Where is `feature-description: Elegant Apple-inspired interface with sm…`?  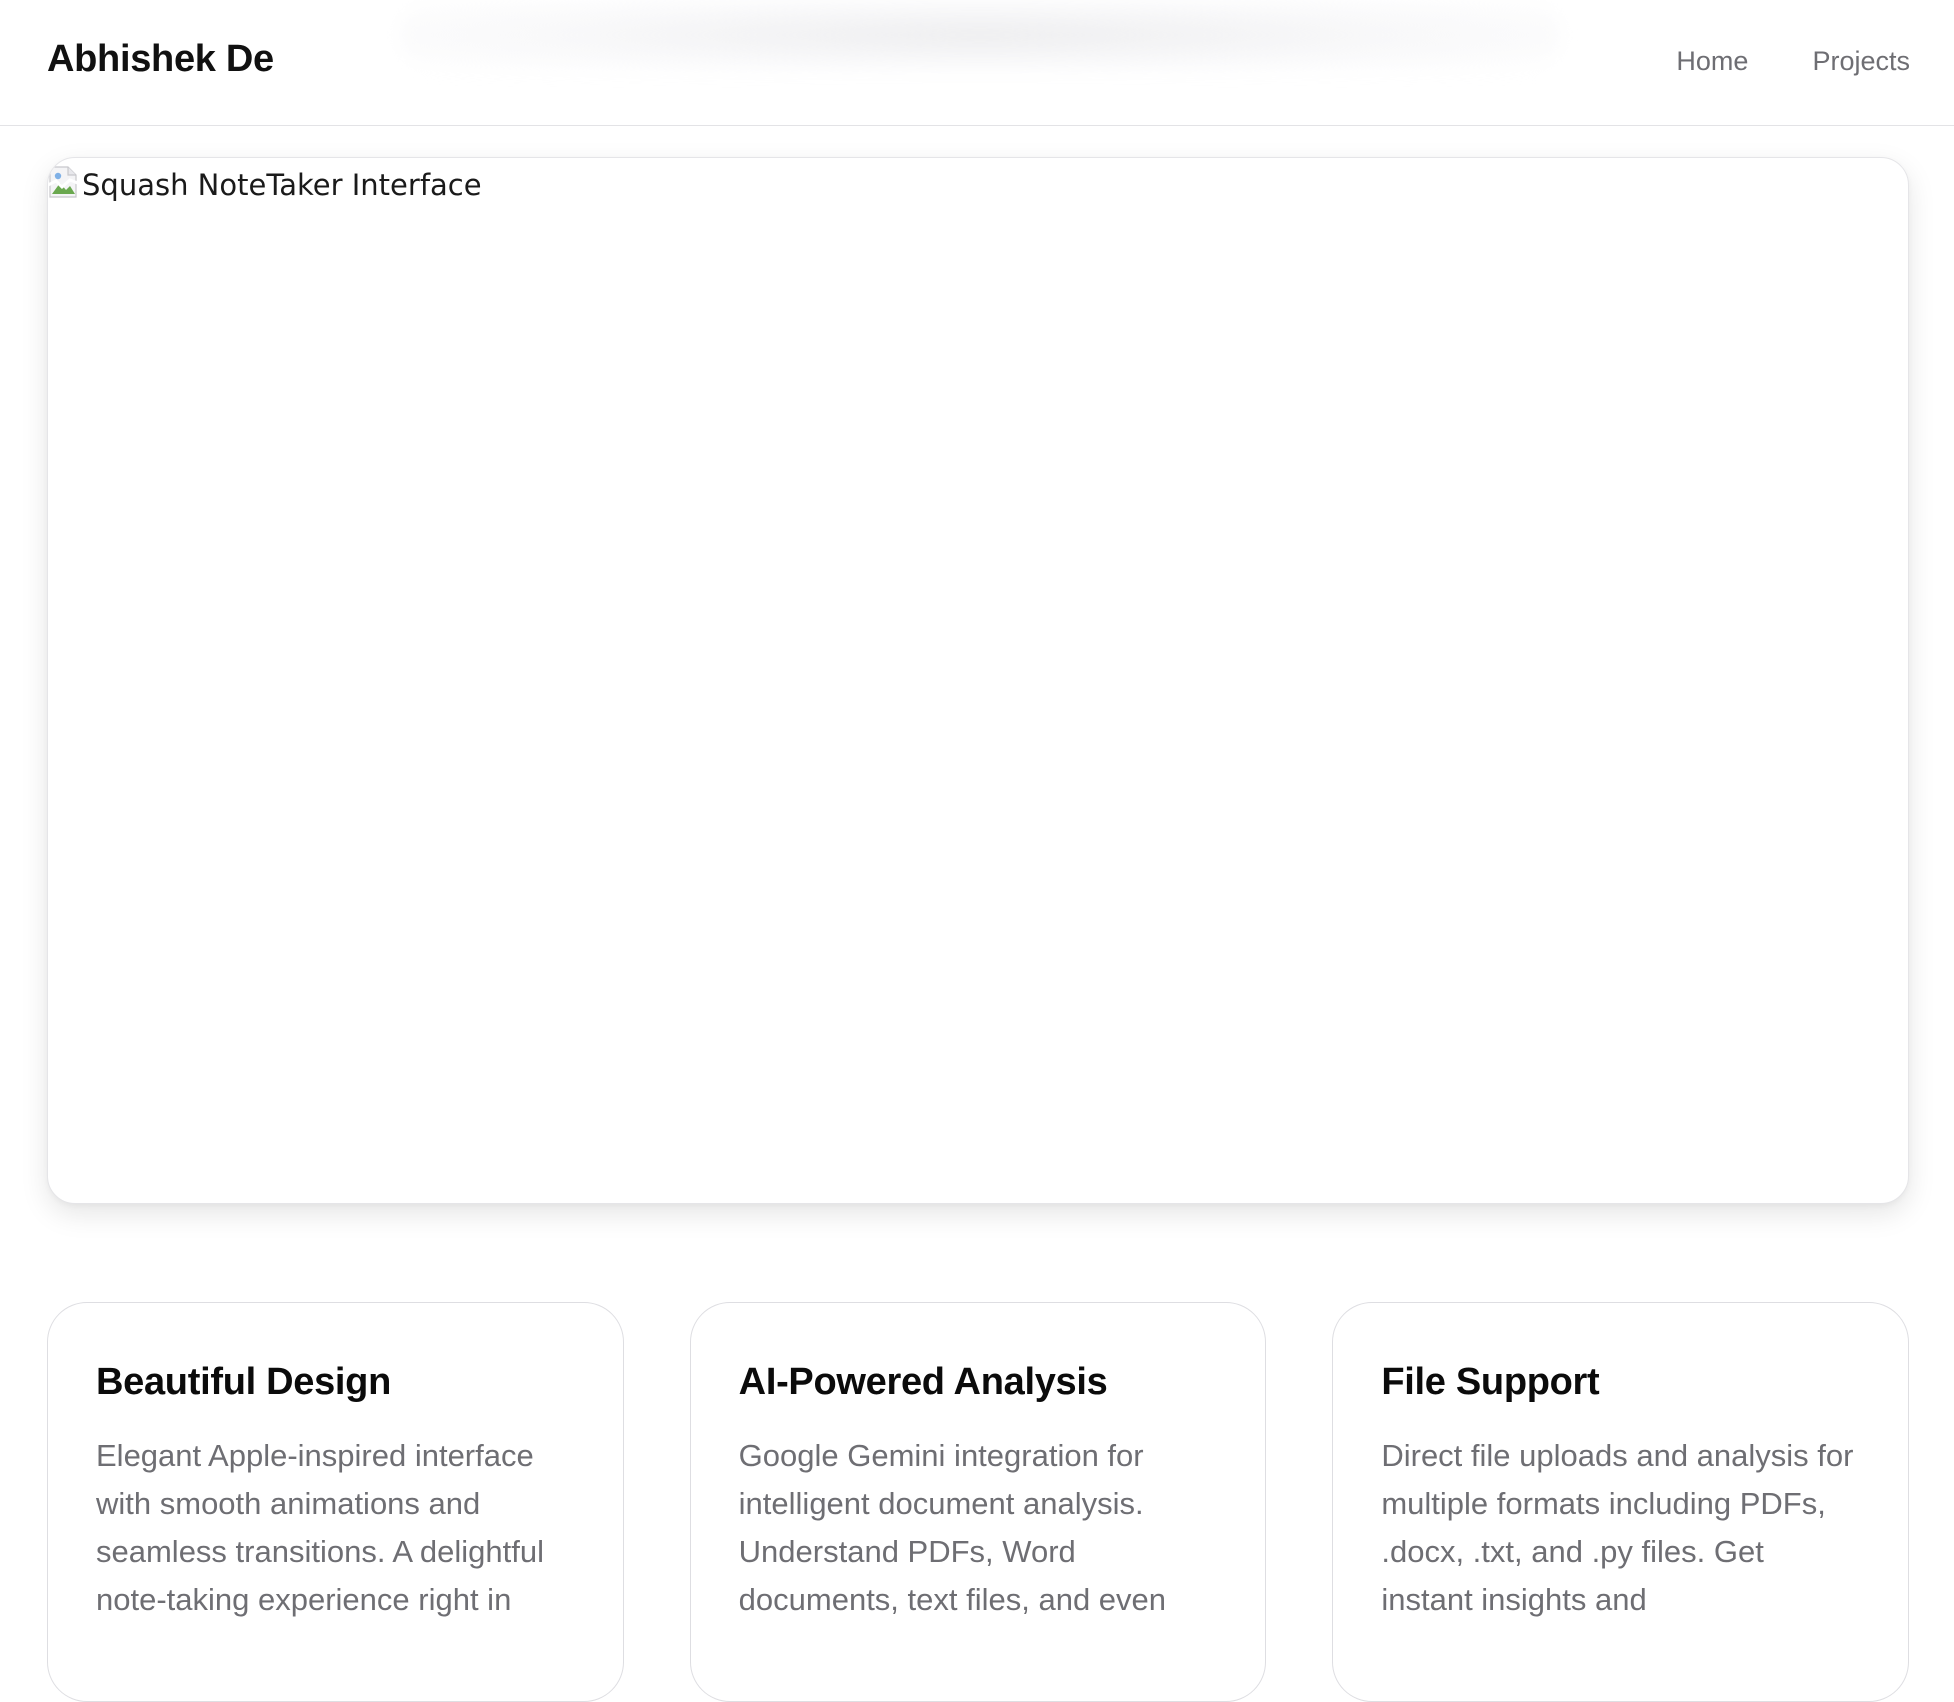
feature-description: Elegant Apple-inspired interface with sm… is located at coordinates (320, 1527).